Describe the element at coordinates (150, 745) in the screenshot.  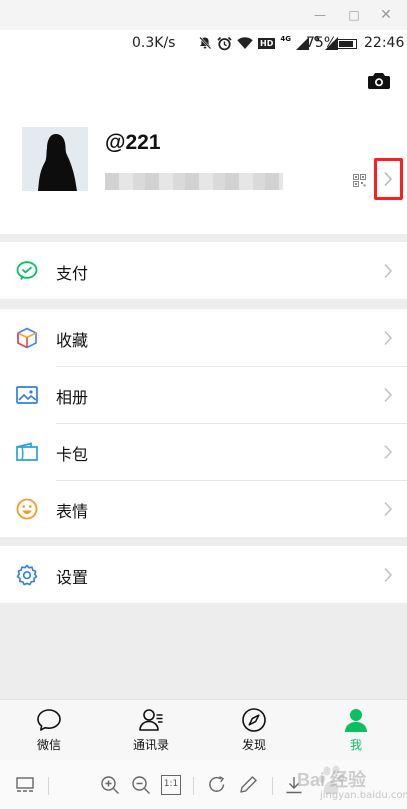
I see `tab-label: 通讯录` at that location.